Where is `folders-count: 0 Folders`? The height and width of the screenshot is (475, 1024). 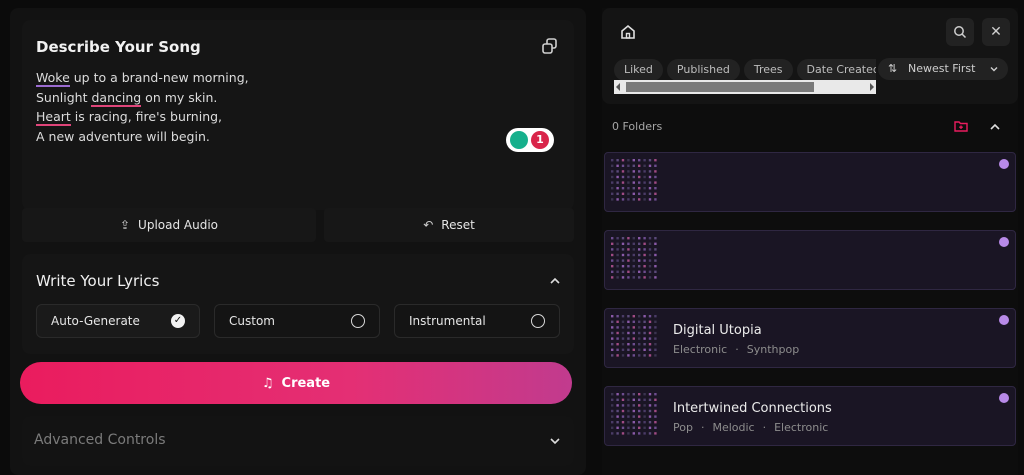 folders-count: 0 Folders is located at coordinates (637, 126).